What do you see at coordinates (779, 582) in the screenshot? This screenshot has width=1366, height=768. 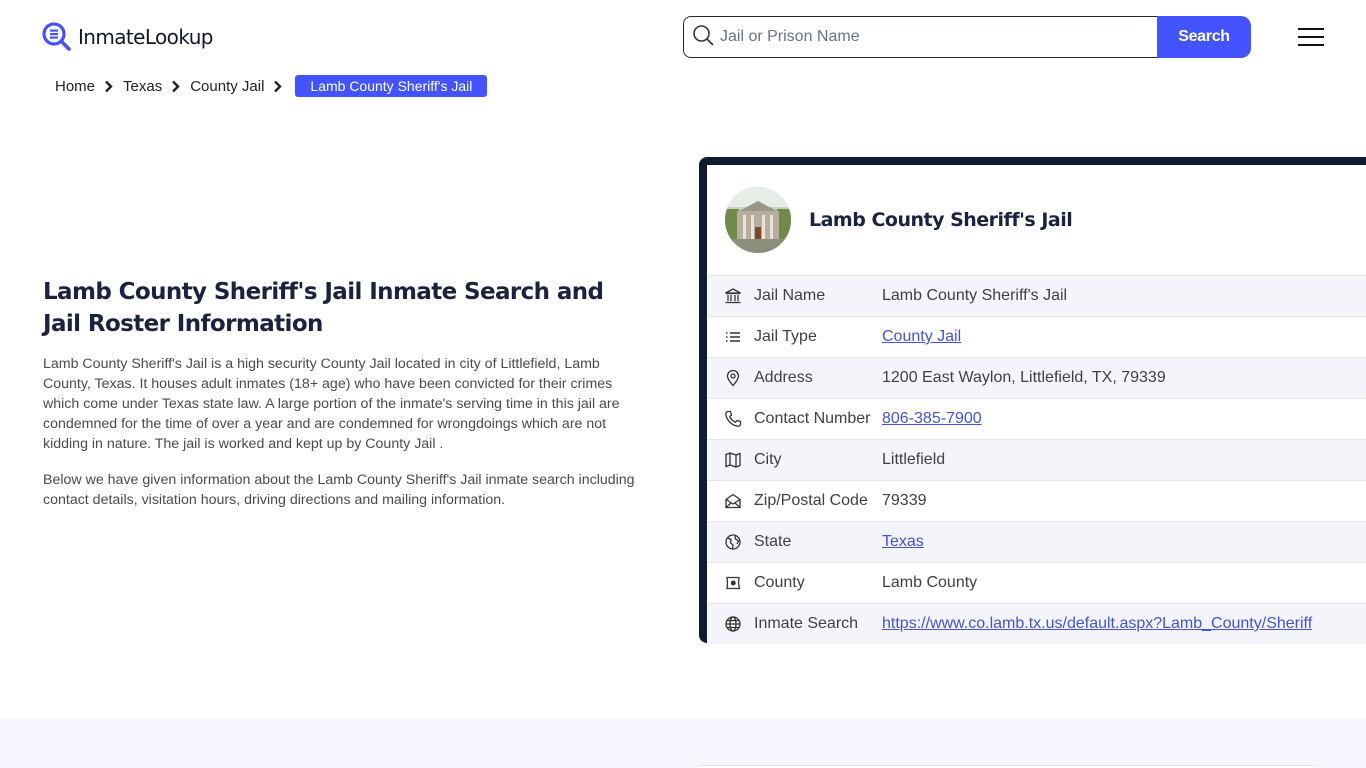 I see `detail-label: County` at bounding box center [779, 582].